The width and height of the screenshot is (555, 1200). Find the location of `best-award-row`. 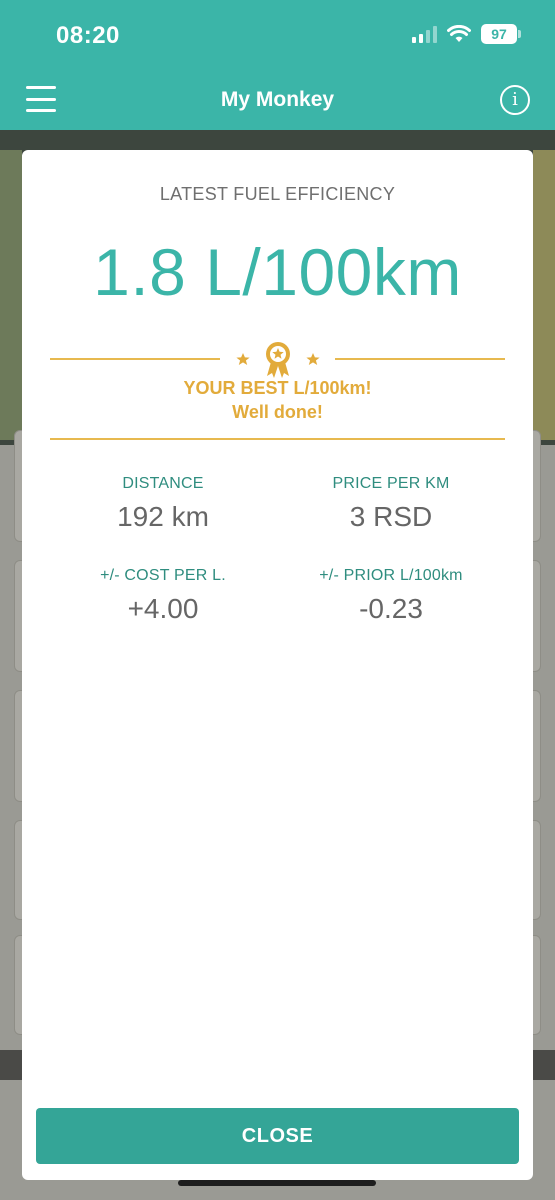

best-award-row is located at coordinates (277, 360).